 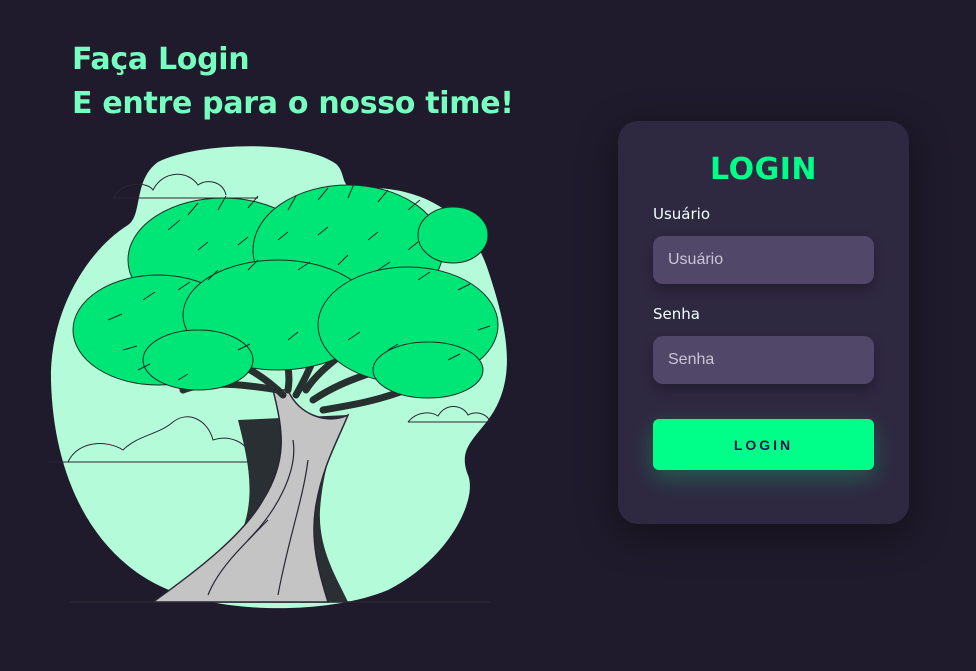 What do you see at coordinates (763, 444) in the screenshot?
I see `login-button: LOGIN` at bounding box center [763, 444].